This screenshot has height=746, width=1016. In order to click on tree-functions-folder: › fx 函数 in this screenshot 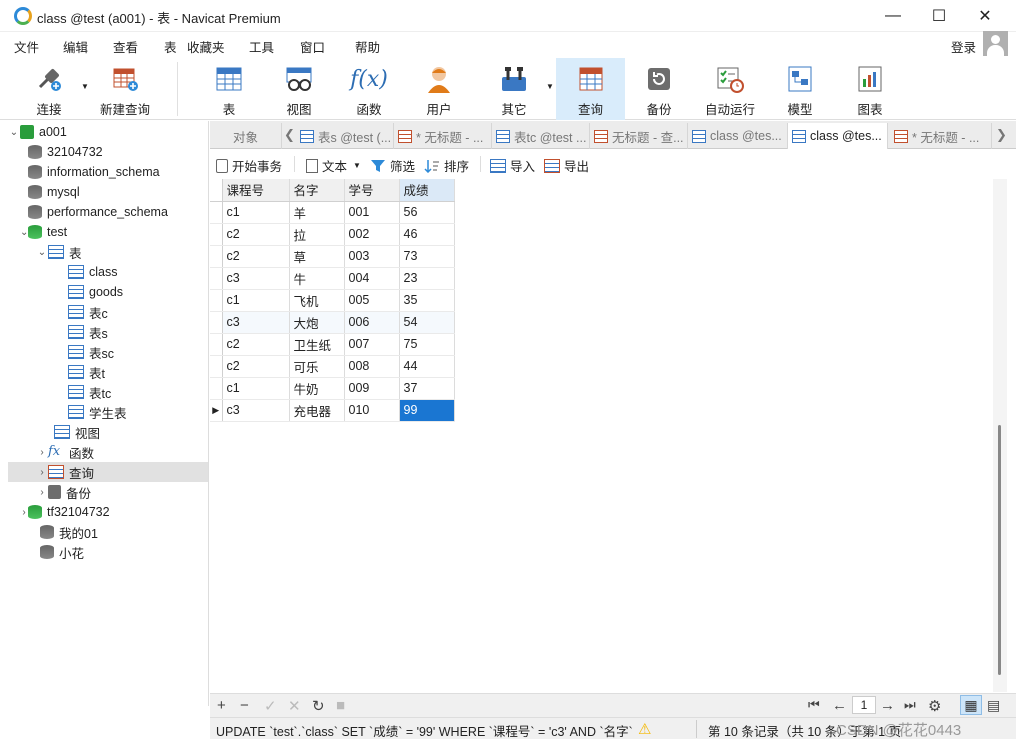, I will do `click(65, 452)`.